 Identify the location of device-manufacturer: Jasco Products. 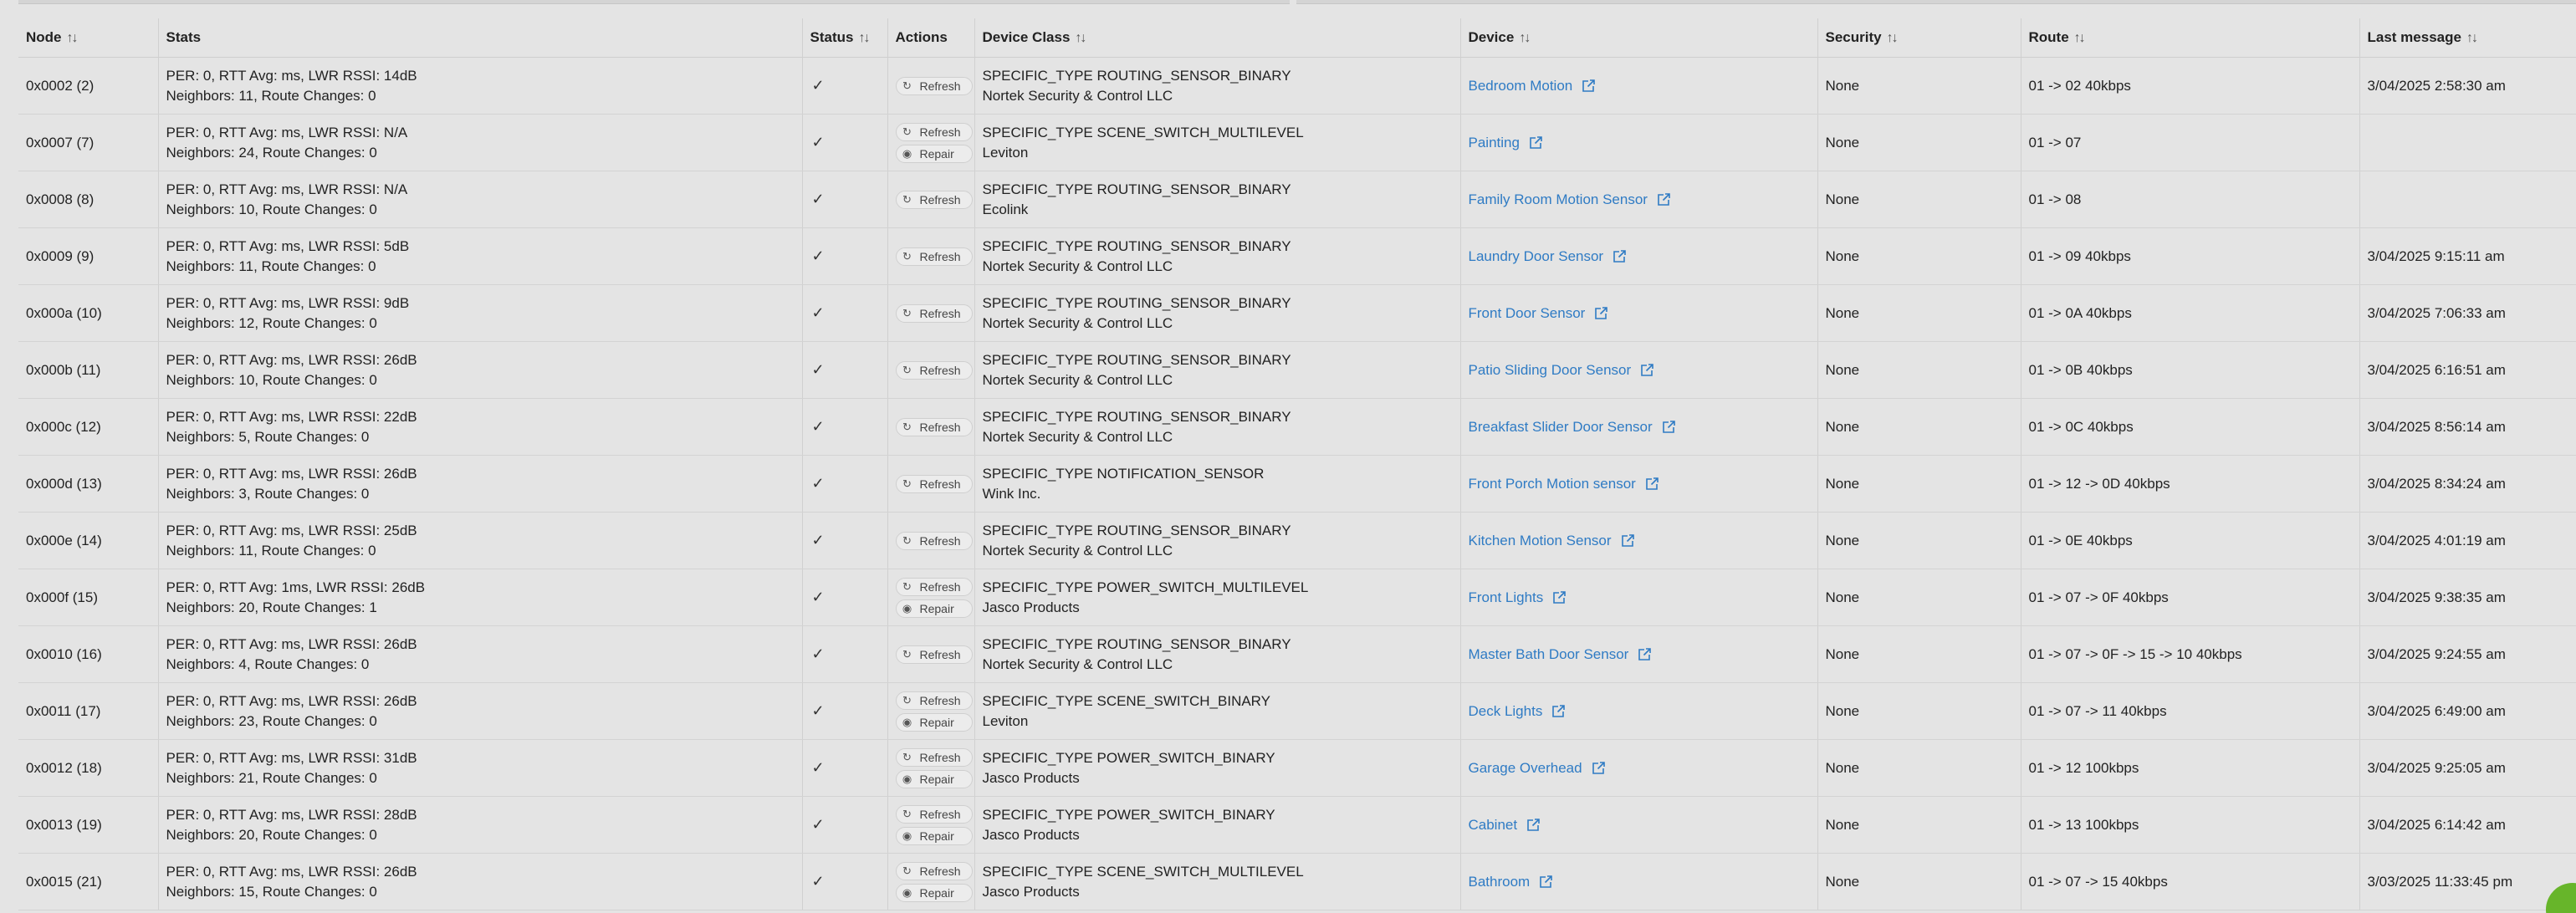
(1031, 778).